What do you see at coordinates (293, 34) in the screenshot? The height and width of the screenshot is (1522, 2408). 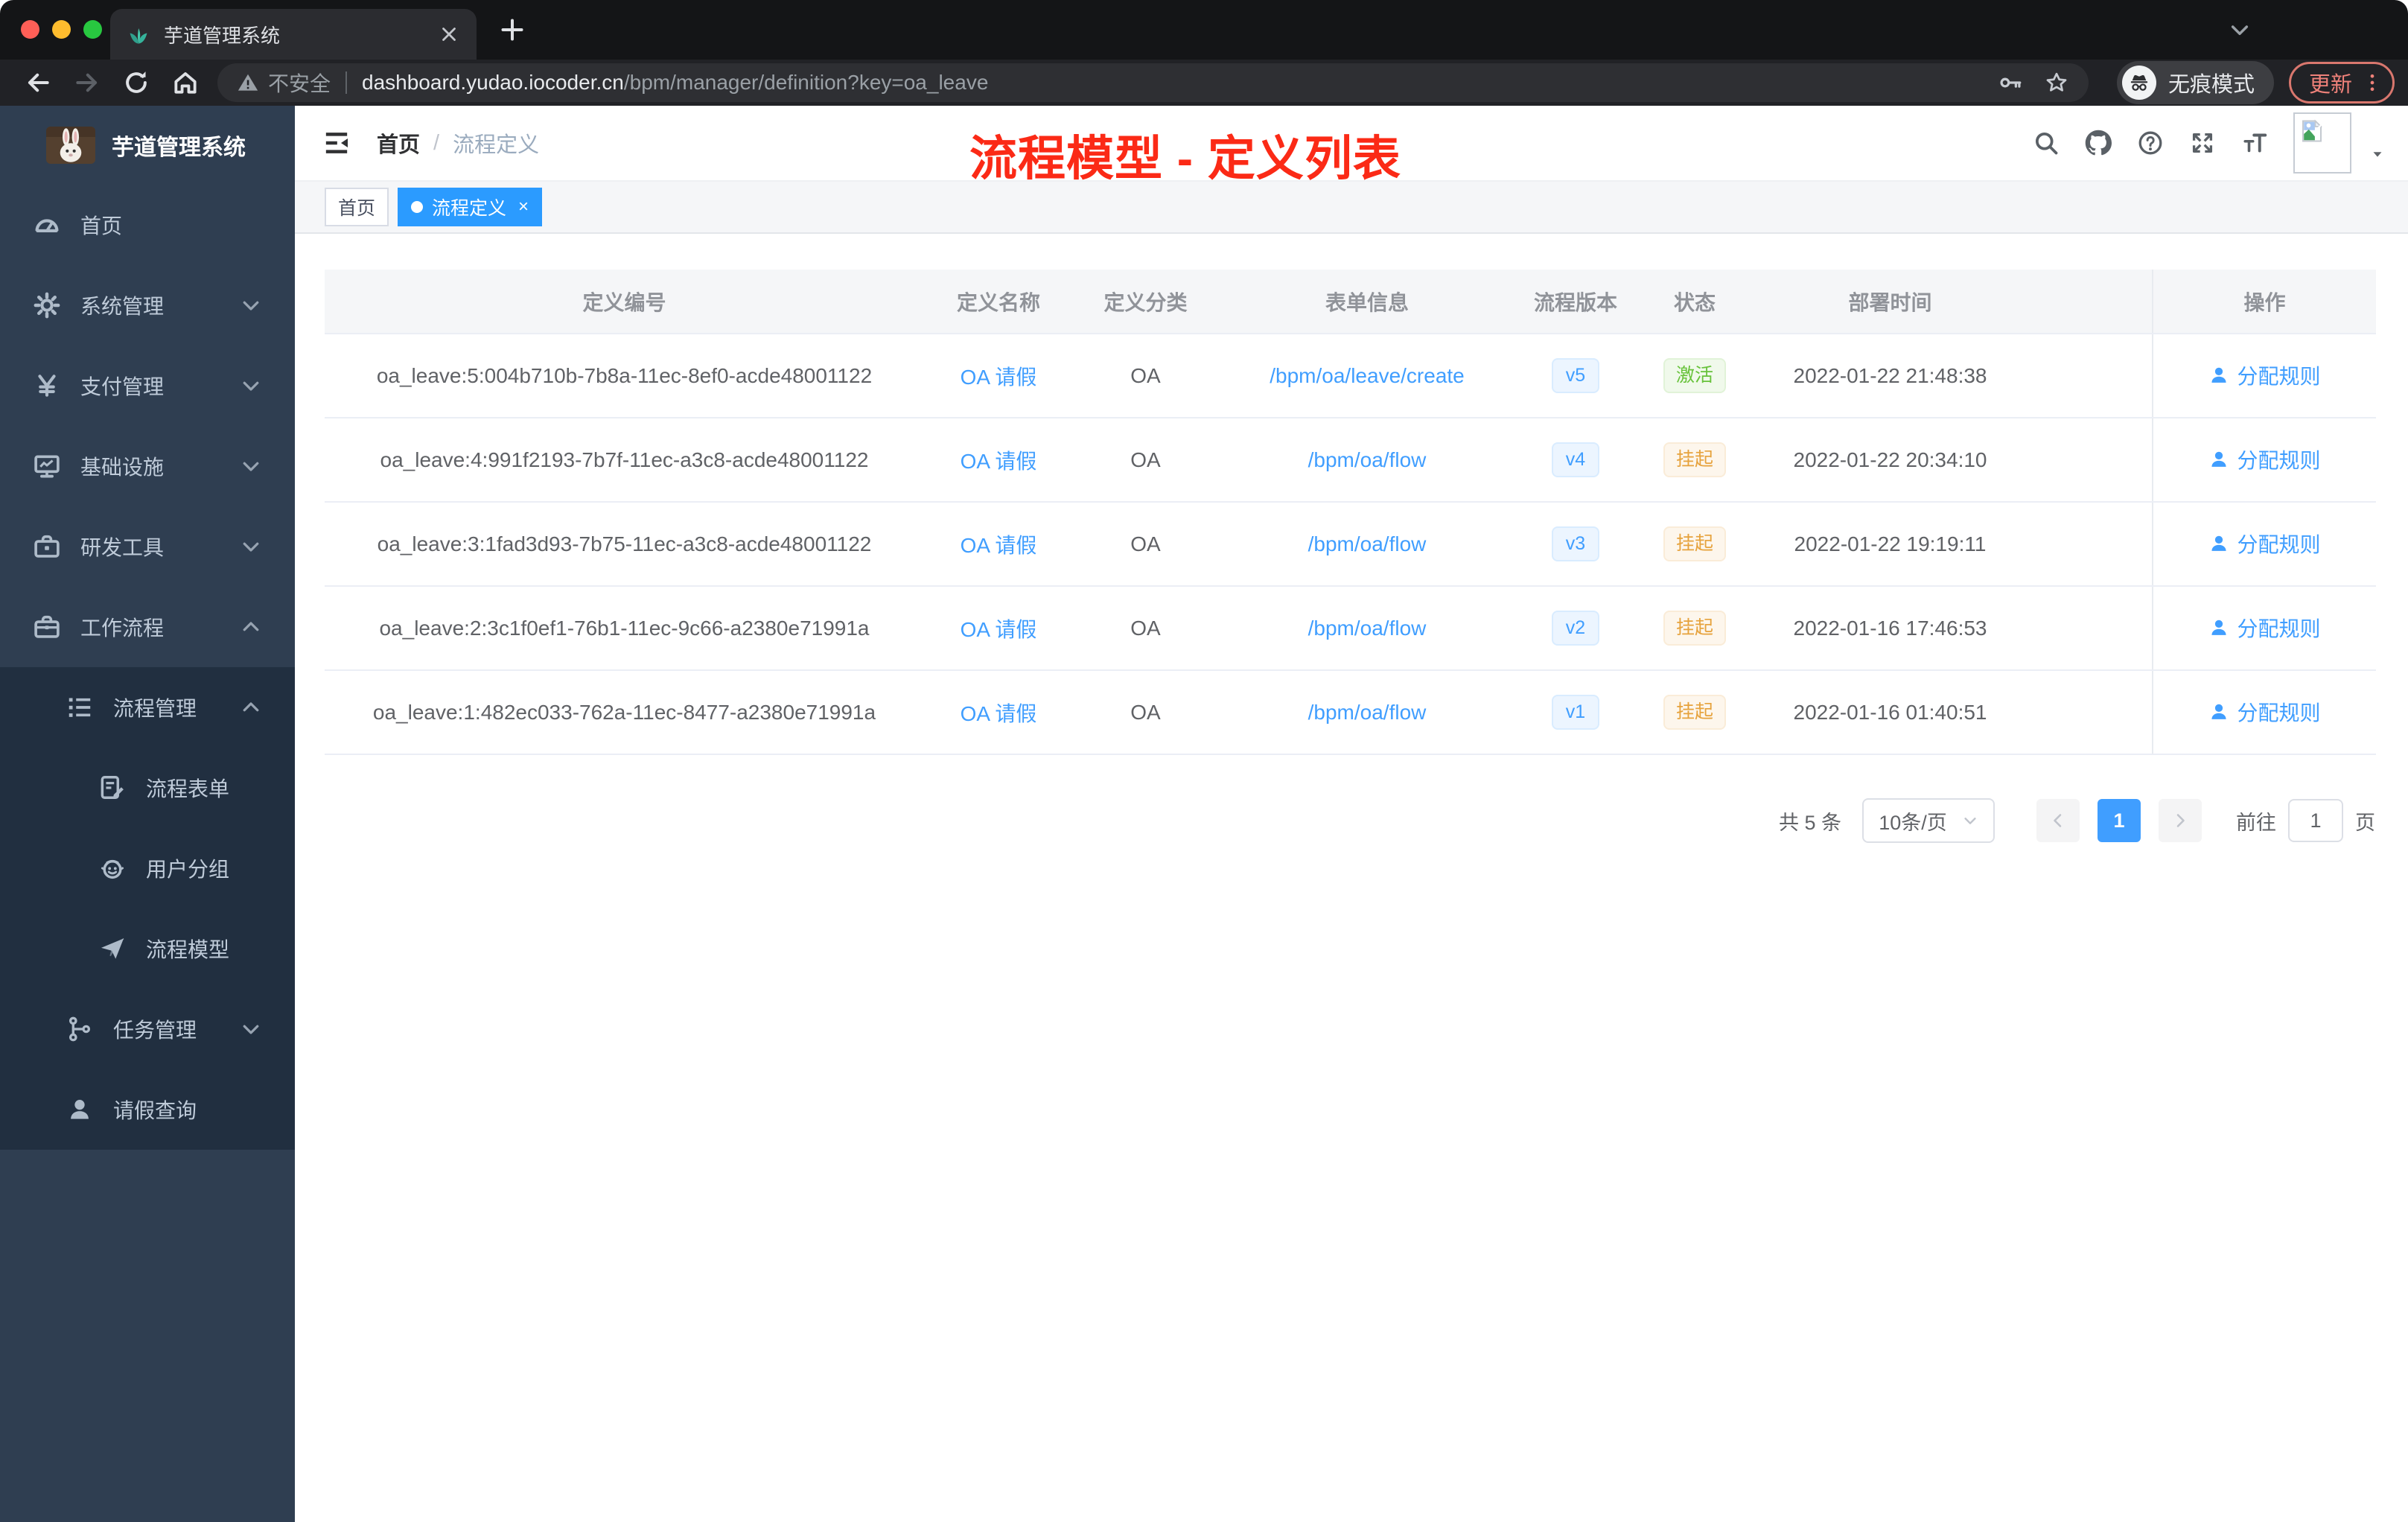 I see `browser-tab: 芋道管理系统` at bounding box center [293, 34].